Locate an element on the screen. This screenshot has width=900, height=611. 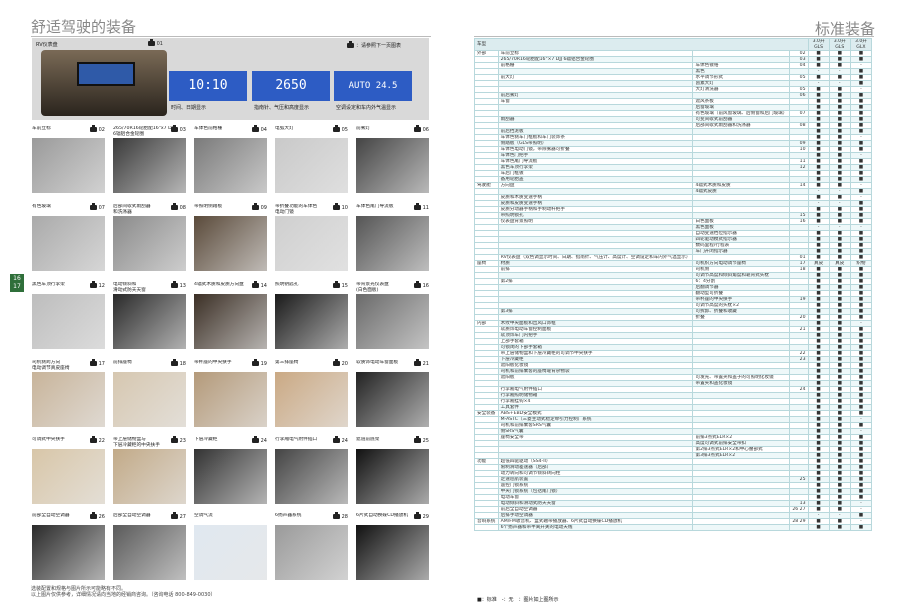
feature-tile: 电弧大灯 05 is located at coordinates (311, 159).